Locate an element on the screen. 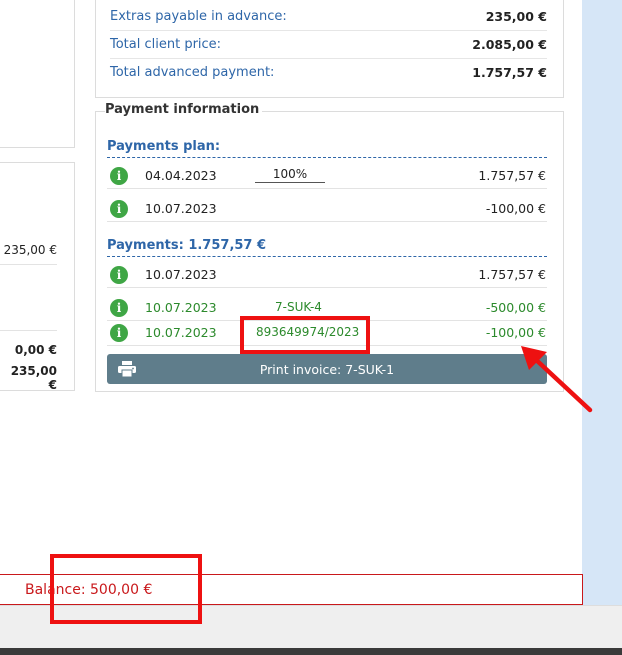 This screenshot has height=655, width=622. plan-date: 10.07.2023 is located at coordinates (181, 208).